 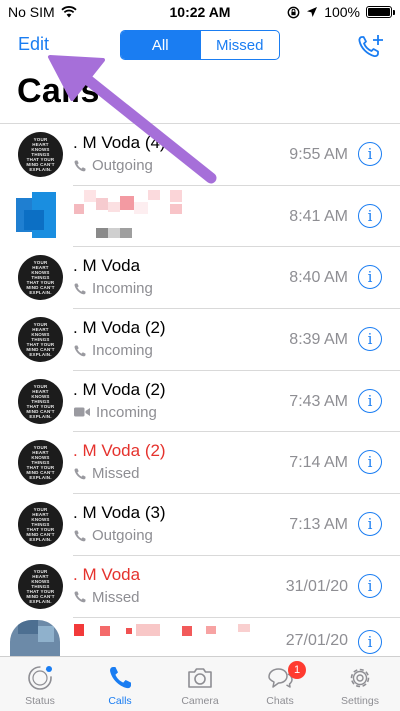 I want to click on tab-settings: Settings, so click(x=360, y=684).